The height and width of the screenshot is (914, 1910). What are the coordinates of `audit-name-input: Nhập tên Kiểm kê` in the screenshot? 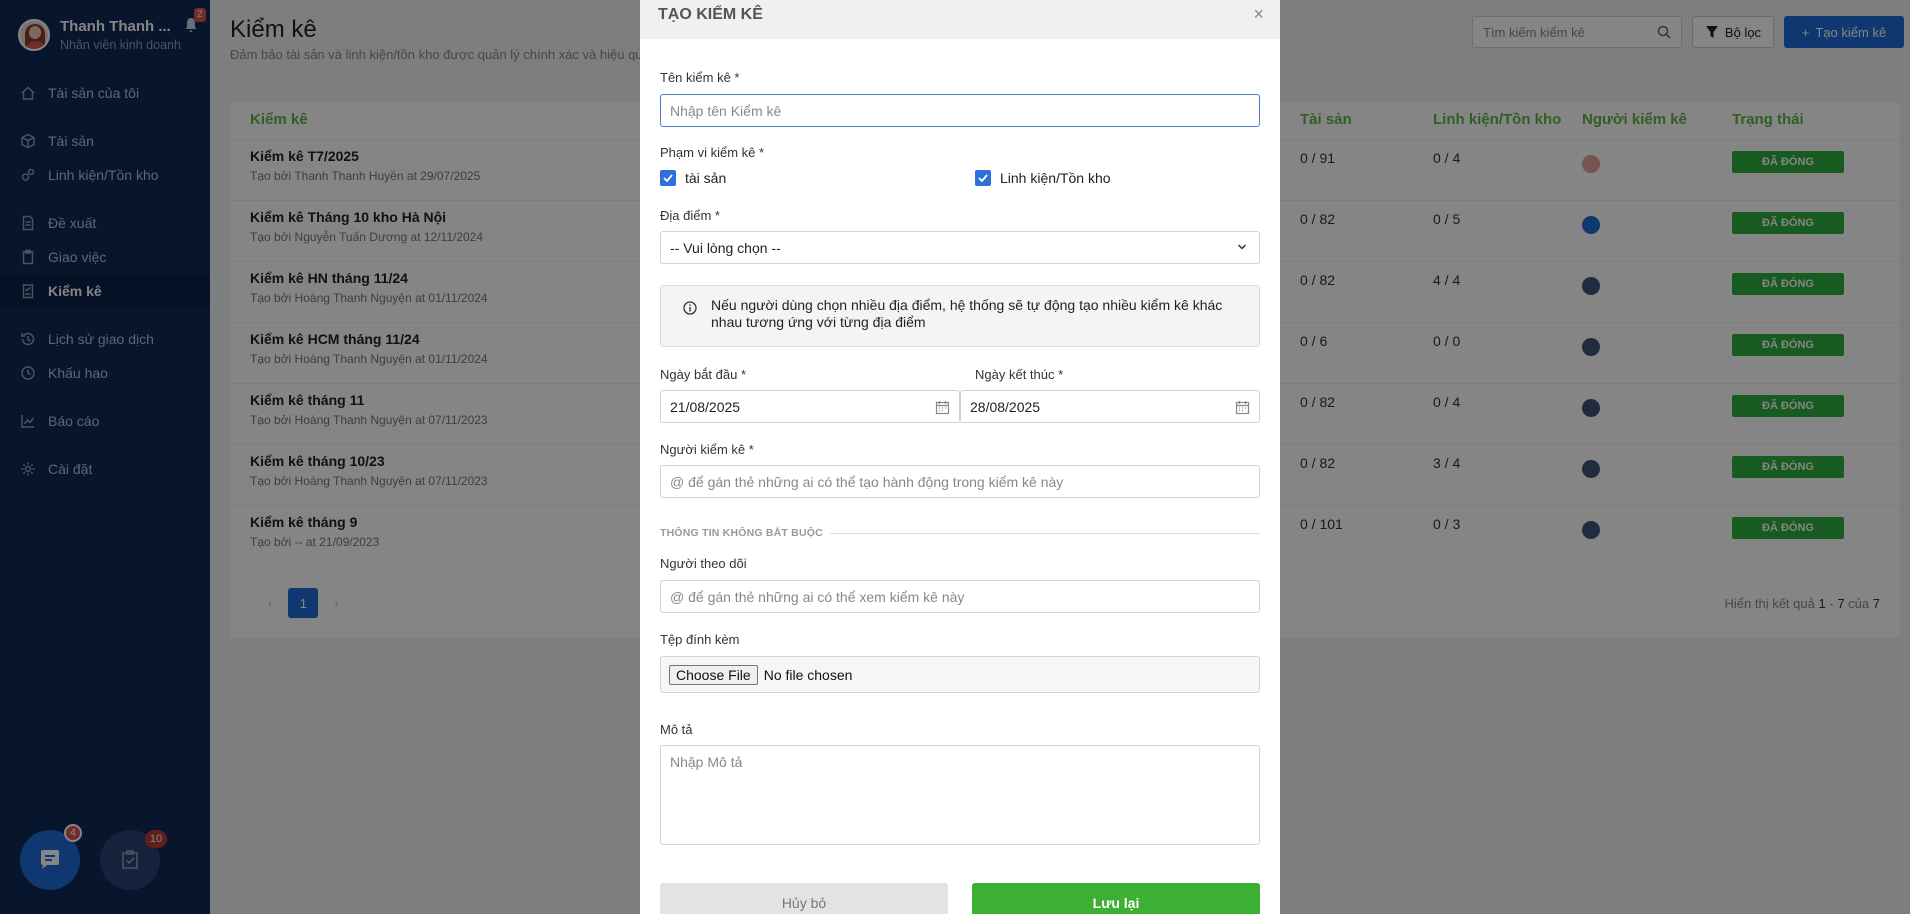 It's located at (960, 110).